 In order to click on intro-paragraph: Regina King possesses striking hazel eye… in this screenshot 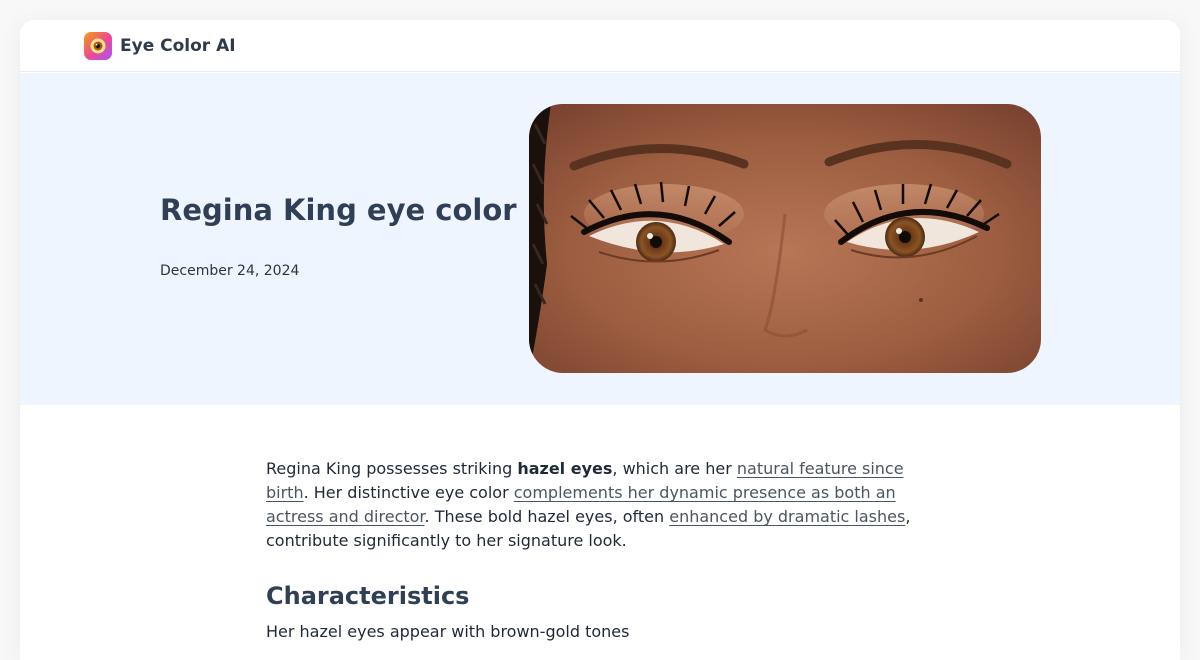, I will do `click(596, 505)`.